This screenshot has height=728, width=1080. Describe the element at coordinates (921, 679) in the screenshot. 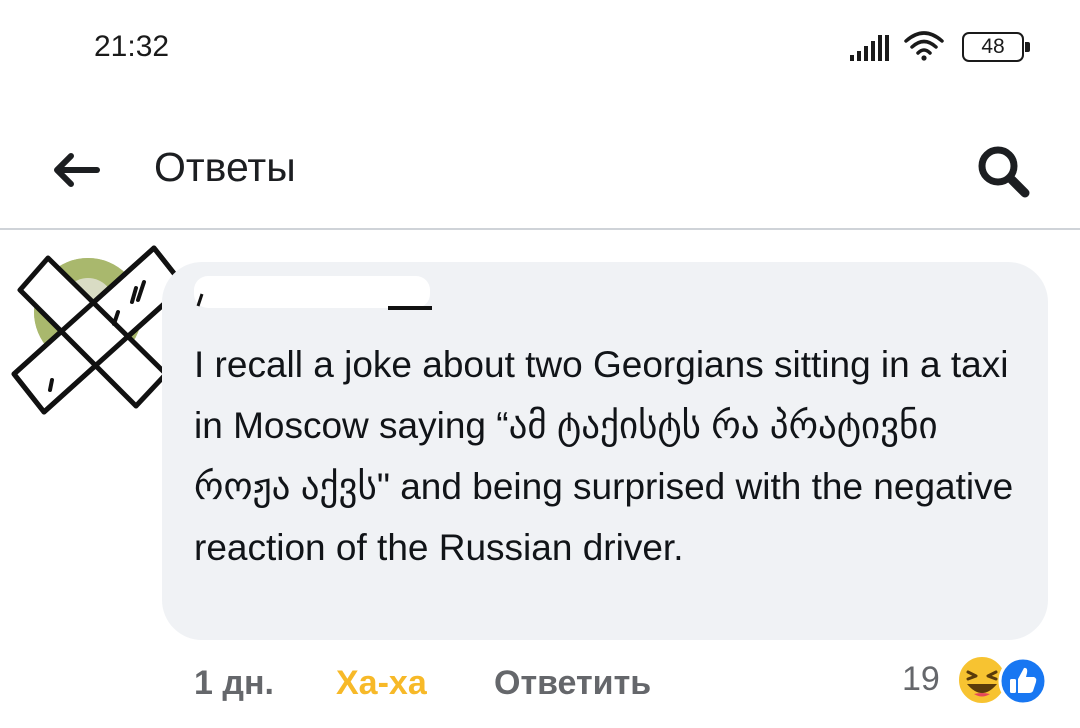

I see `reaction-count: 19` at that location.